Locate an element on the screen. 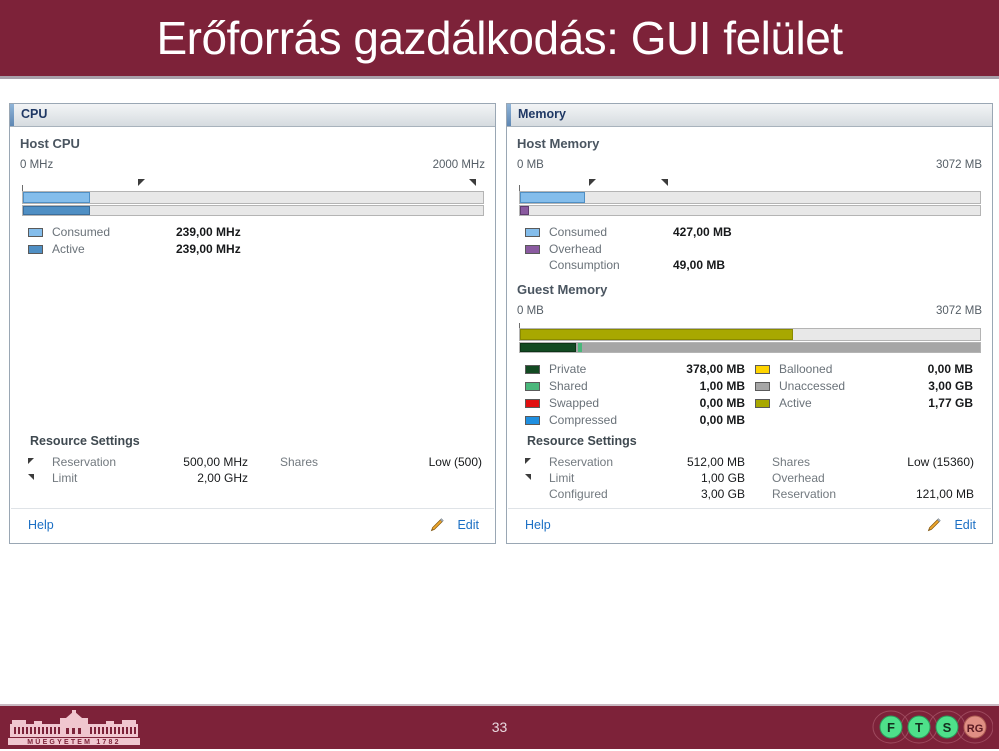 The width and height of the screenshot is (999, 751). memory-reservation-row-marker-icon is located at coordinates (528, 461).